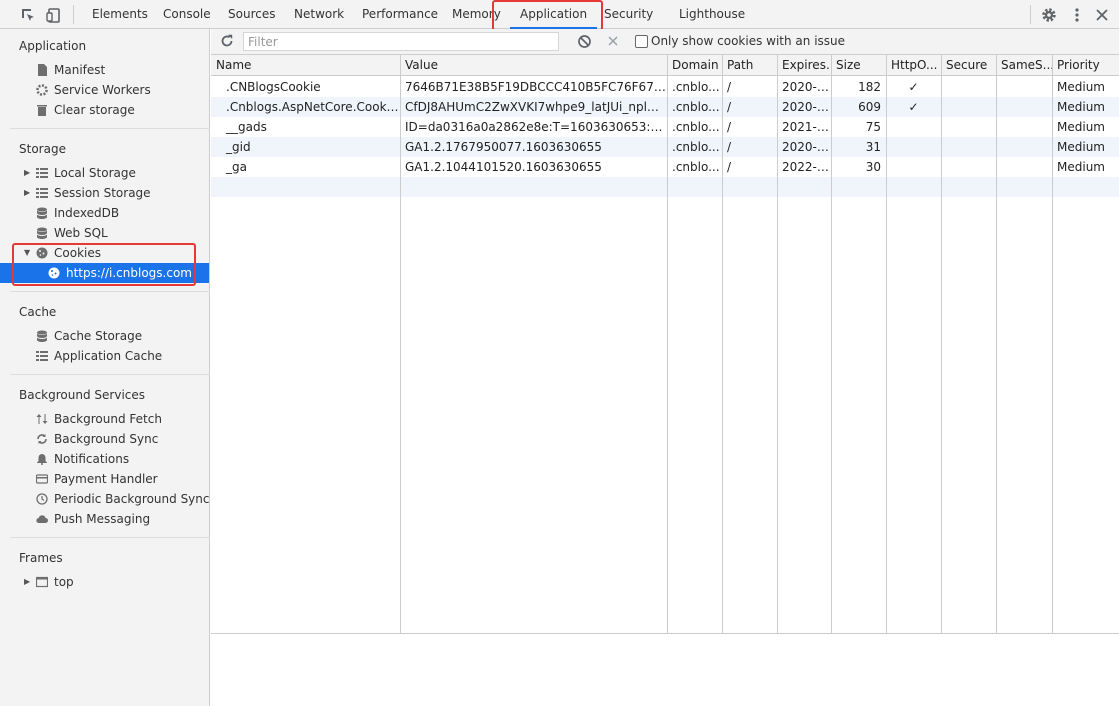 Image resolution: width=1119 pixels, height=706 pixels. Describe the element at coordinates (665, 187) in the screenshot. I see `empty-row` at that location.